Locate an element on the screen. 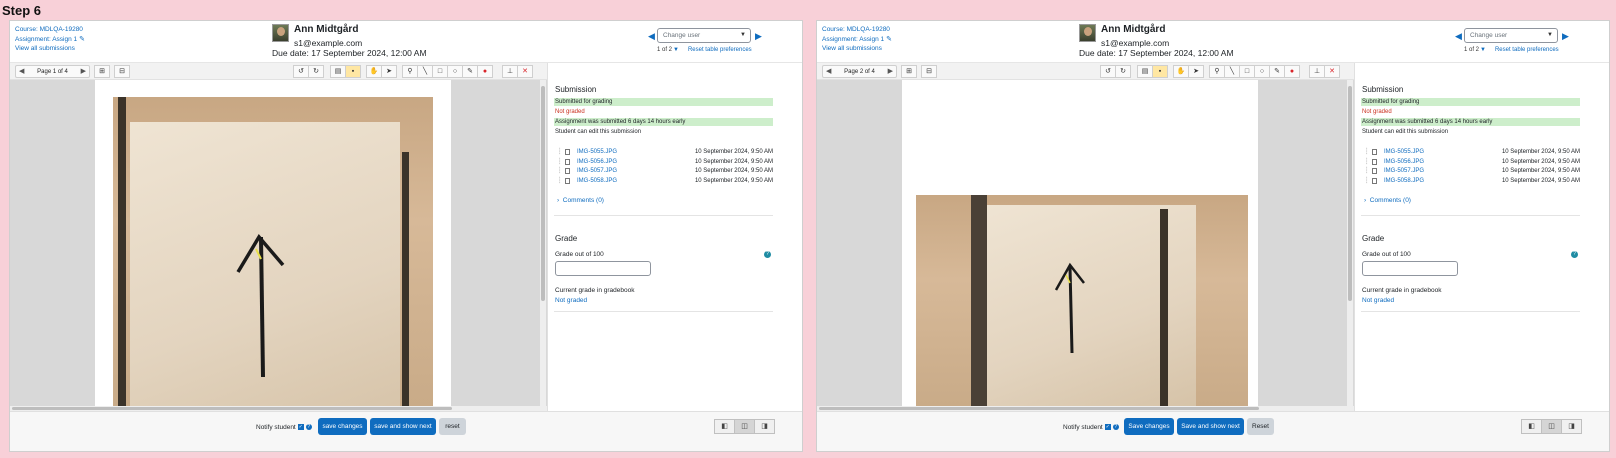 This screenshot has width=1616, height=458. save-and-show-next-button: Save and show next is located at coordinates (1210, 426).